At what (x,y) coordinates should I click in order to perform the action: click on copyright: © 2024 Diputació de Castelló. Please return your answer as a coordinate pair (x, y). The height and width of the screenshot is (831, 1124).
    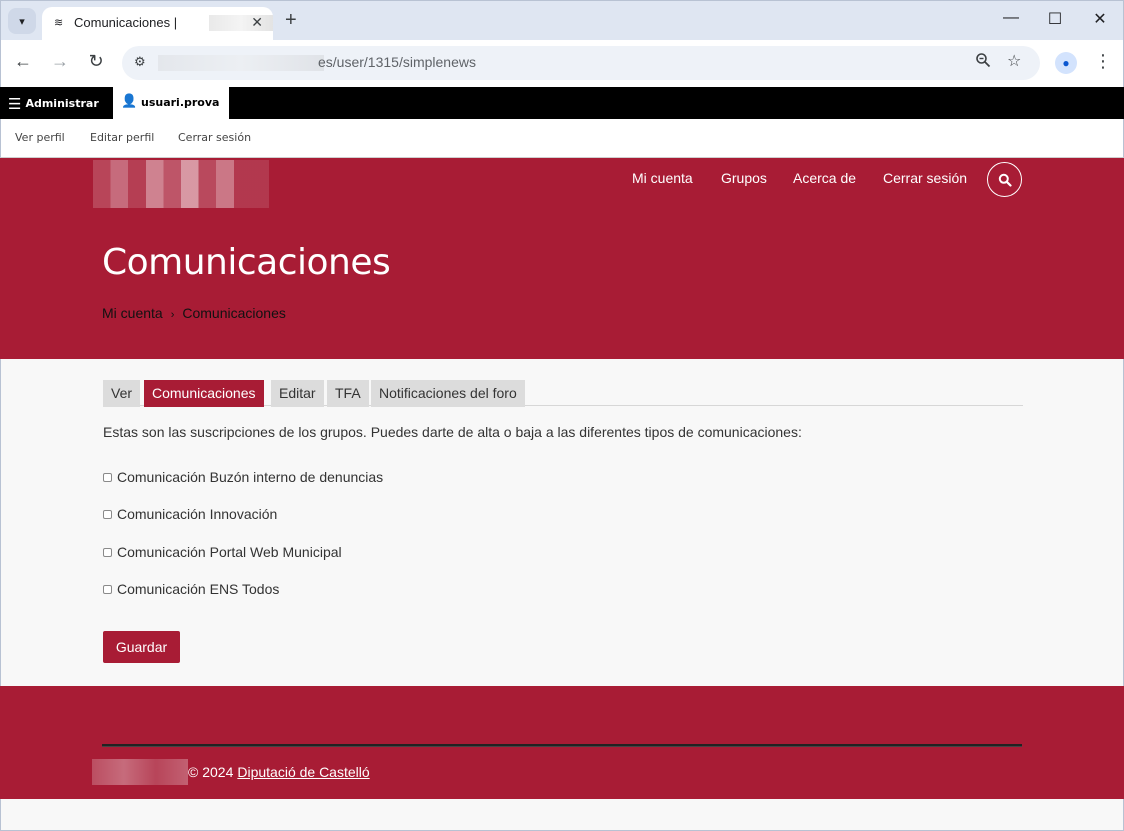
    Looking at the image, I should click on (279, 772).